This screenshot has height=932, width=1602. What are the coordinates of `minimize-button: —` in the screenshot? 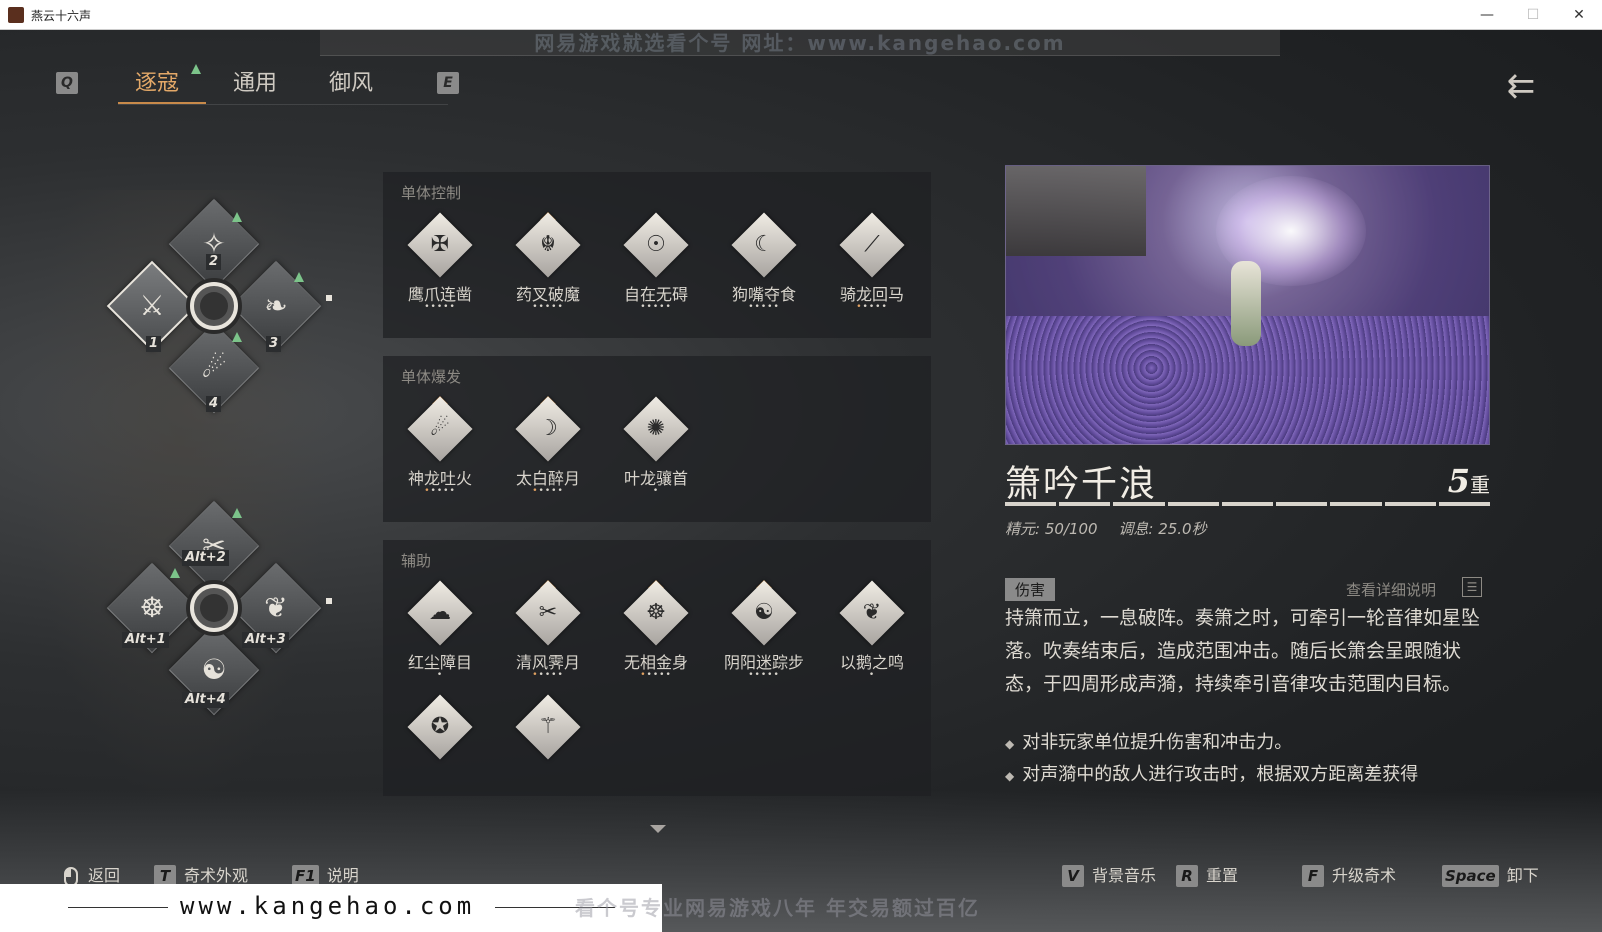 It's located at (1487, 15).